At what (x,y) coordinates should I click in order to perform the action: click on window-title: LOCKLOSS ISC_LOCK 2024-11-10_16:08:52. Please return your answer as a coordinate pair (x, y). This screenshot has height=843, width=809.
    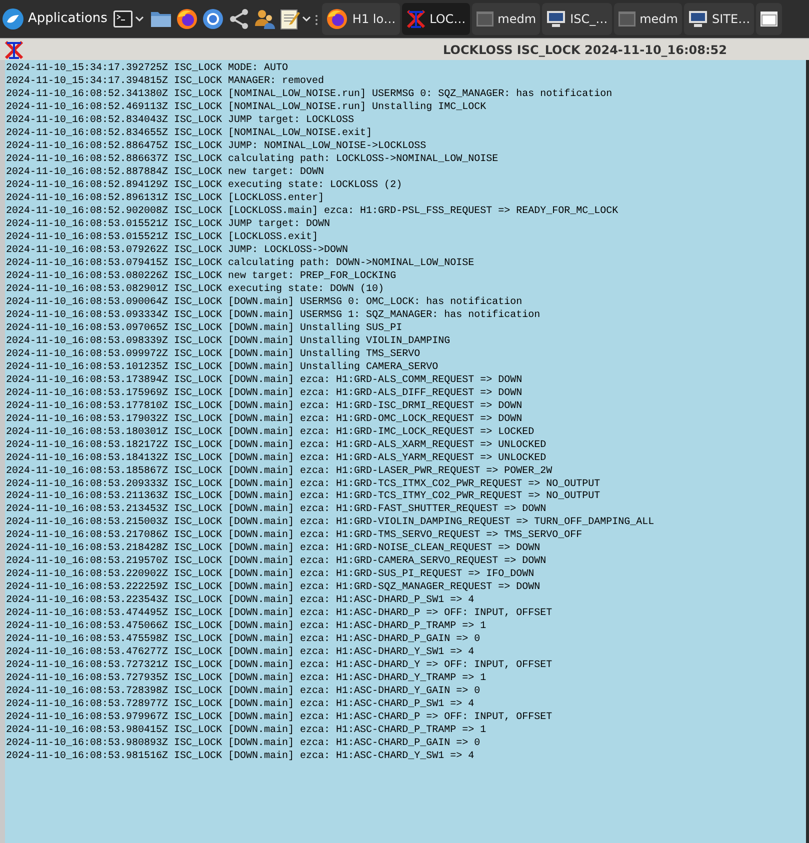
    Looking at the image, I should click on (585, 50).